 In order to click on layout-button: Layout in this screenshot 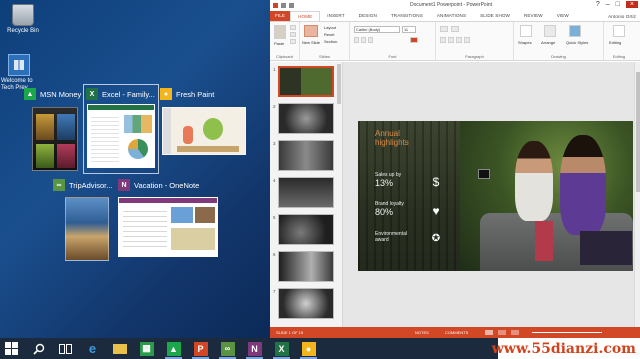, I will do `click(330, 27)`.